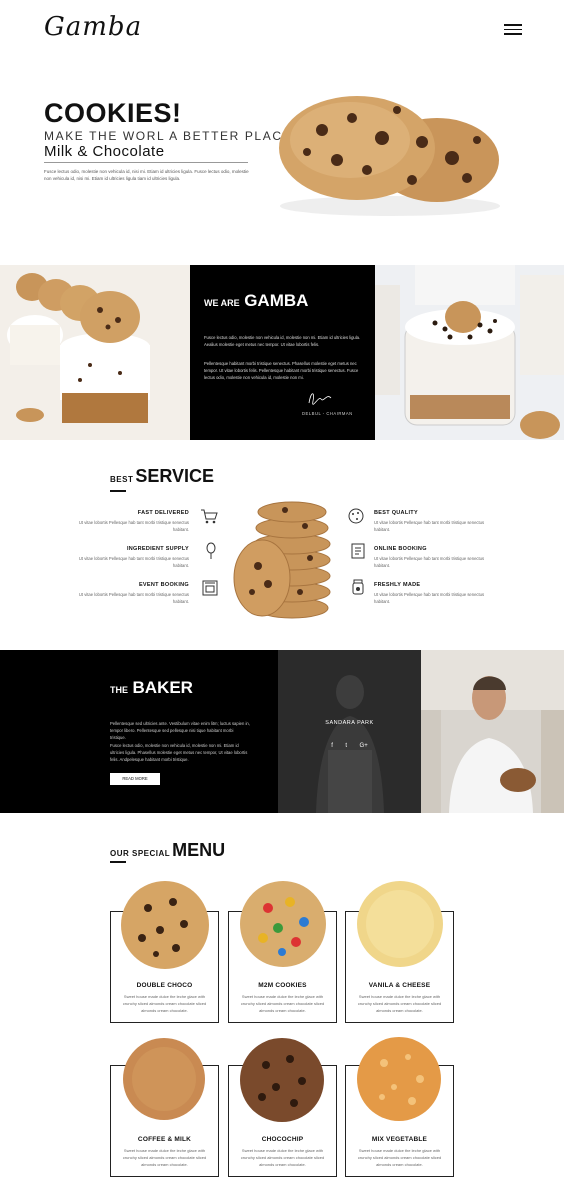 This screenshot has height=1199, width=564. What do you see at coordinates (283, 924) in the screenshot?
I see `m2m-cookies-image` at bounding box center [283, 924].